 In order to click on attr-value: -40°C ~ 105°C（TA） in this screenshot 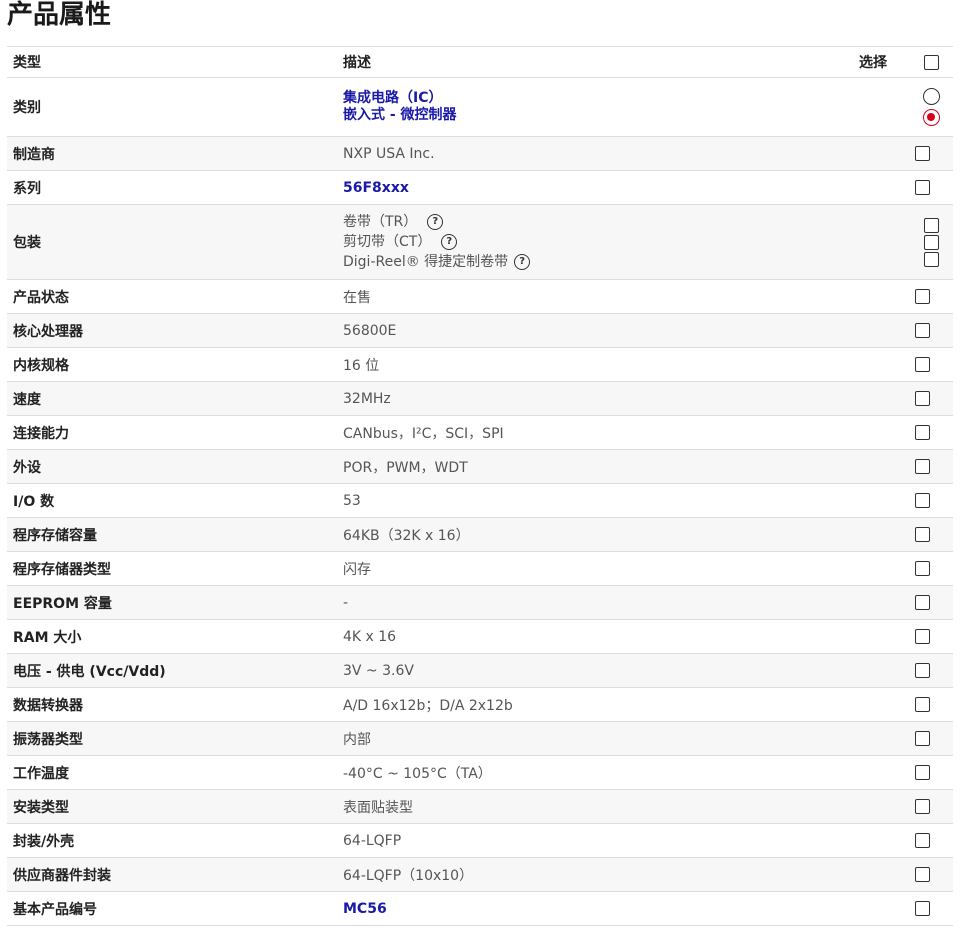, I will do `click(623, 772)`.